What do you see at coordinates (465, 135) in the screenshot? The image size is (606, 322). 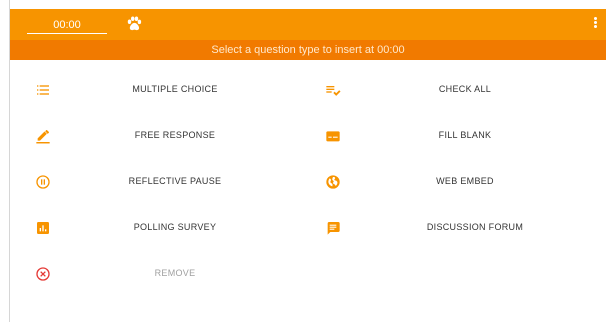 I see `question-type-label: FILL BLANK` at bounding box center [465, 135].